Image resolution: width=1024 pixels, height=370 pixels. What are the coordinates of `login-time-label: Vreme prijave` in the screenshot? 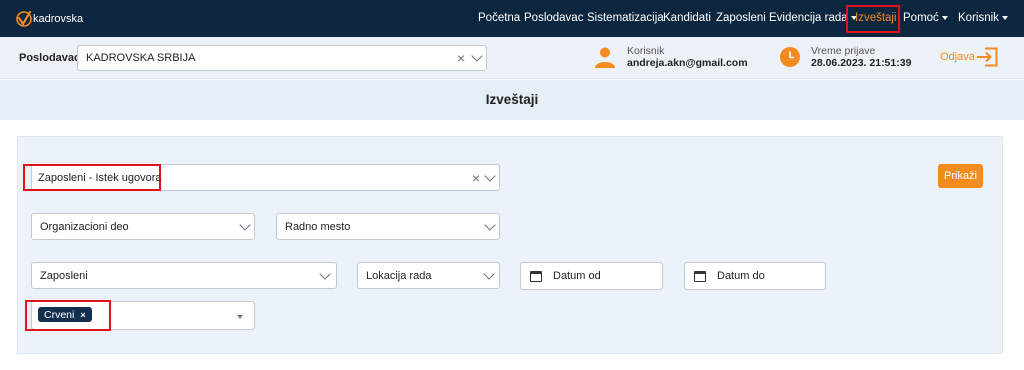 It's located at (843, 51).